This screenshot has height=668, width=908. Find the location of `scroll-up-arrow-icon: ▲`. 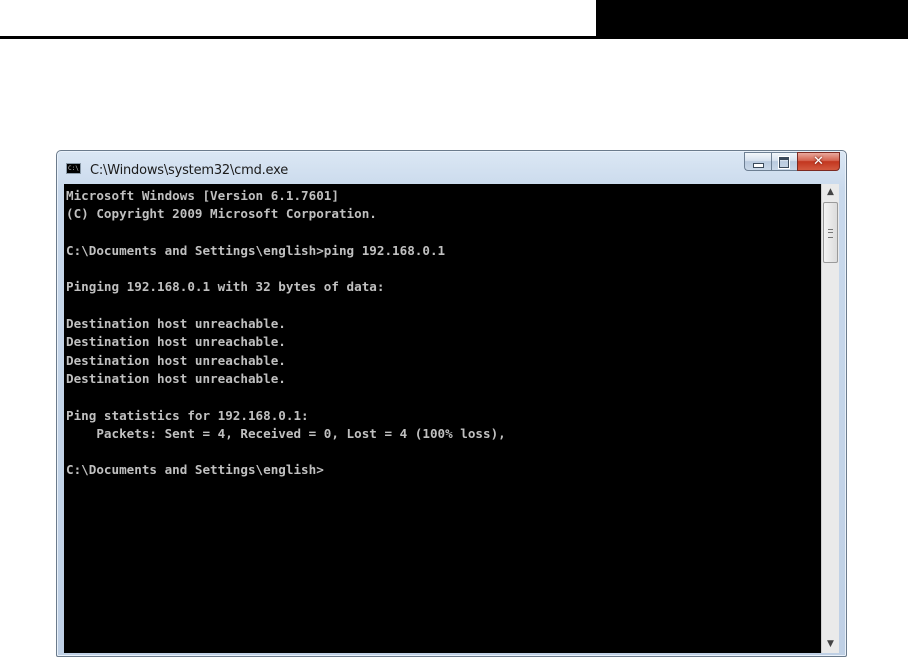

scroll-up-arrow-icon: ▲ is located at coordinates (830, 192).